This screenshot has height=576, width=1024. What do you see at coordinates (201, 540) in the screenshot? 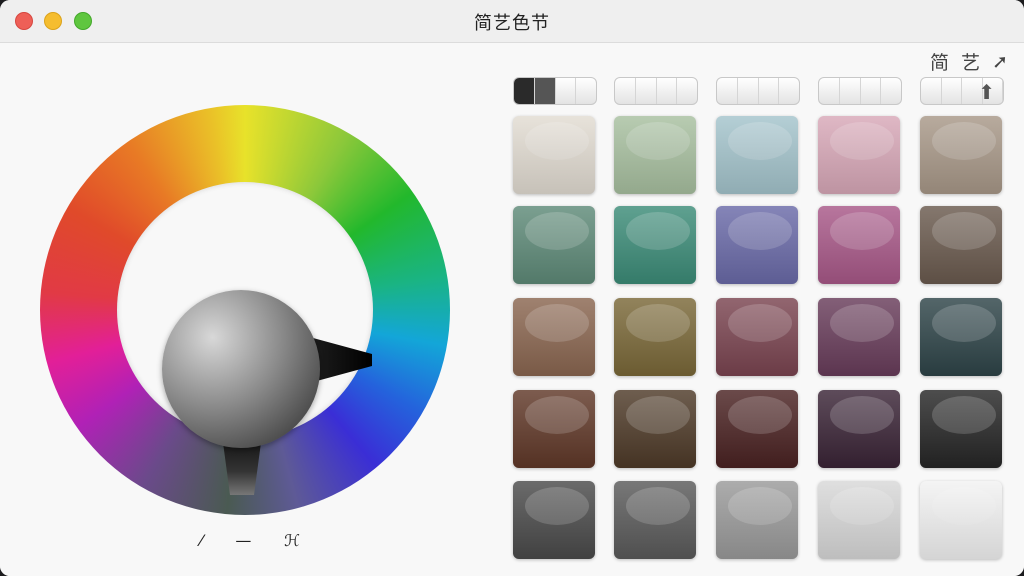
I see `eyedropper-icon: ⁄` at bounding box center [201, 540].